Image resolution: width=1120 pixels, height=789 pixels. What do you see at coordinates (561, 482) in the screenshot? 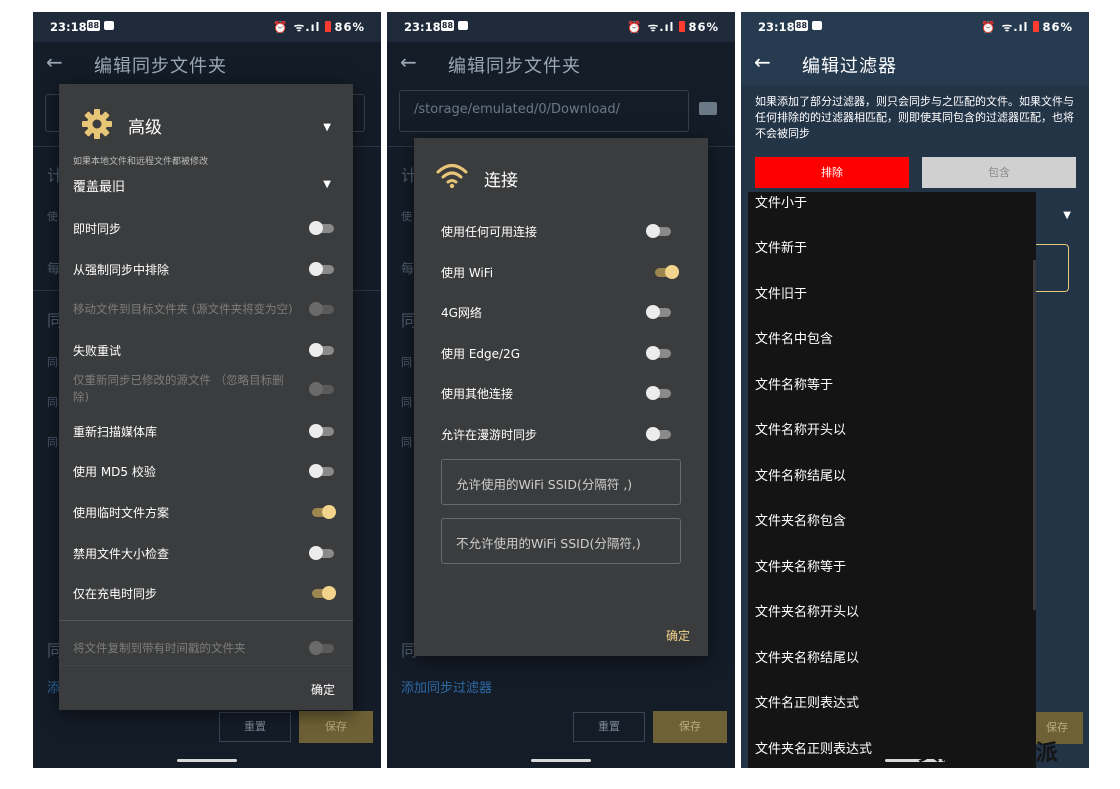
I see `allowed-ssid-input: 允许使用的WiFi SSID(分隔符 ,)` at bounding box center [561, 482].